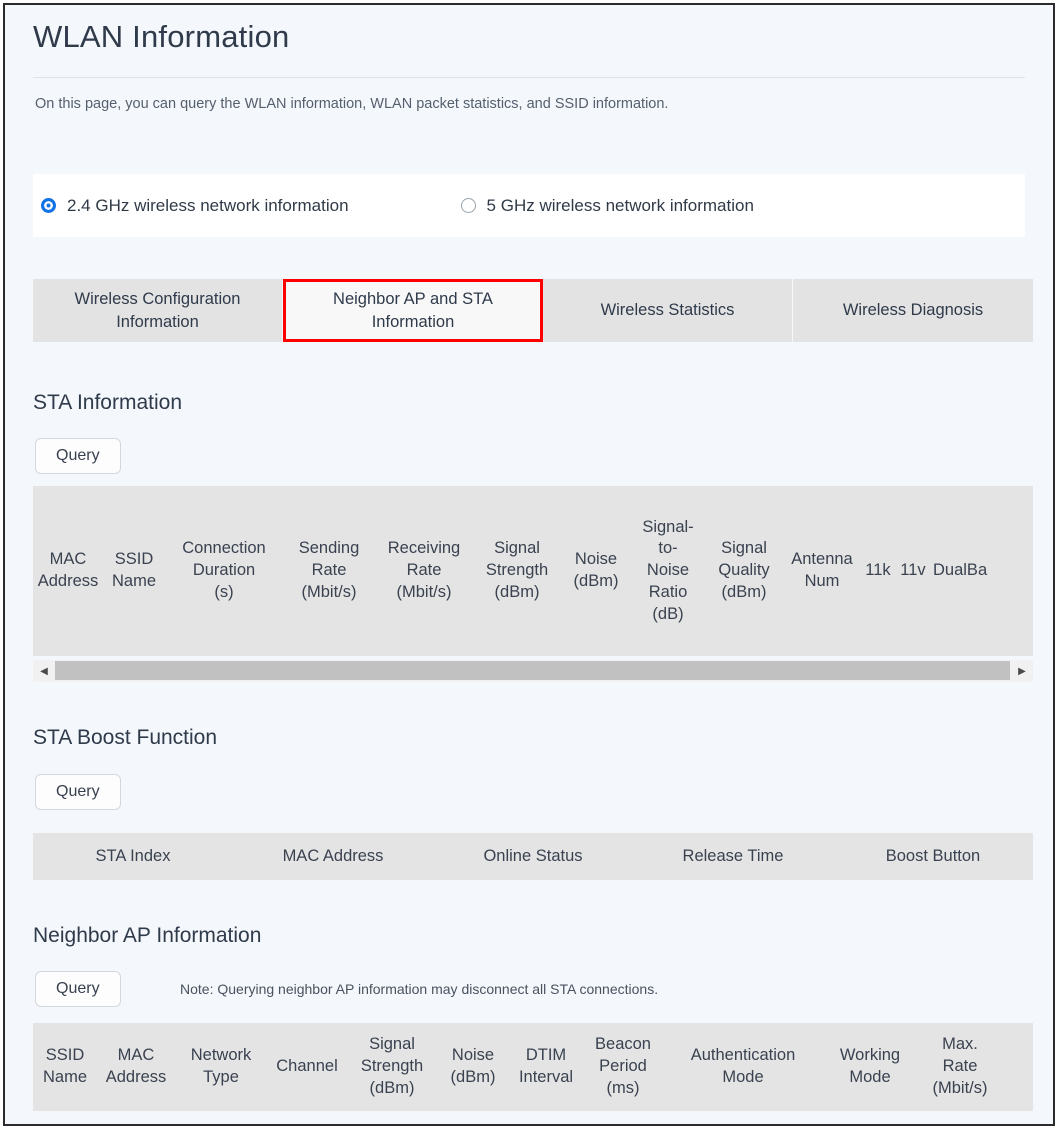 The height and width of the screenshot is (1129, 1058). I want to click on column-header-working-mode: Working Mode, so click(870, 1066).